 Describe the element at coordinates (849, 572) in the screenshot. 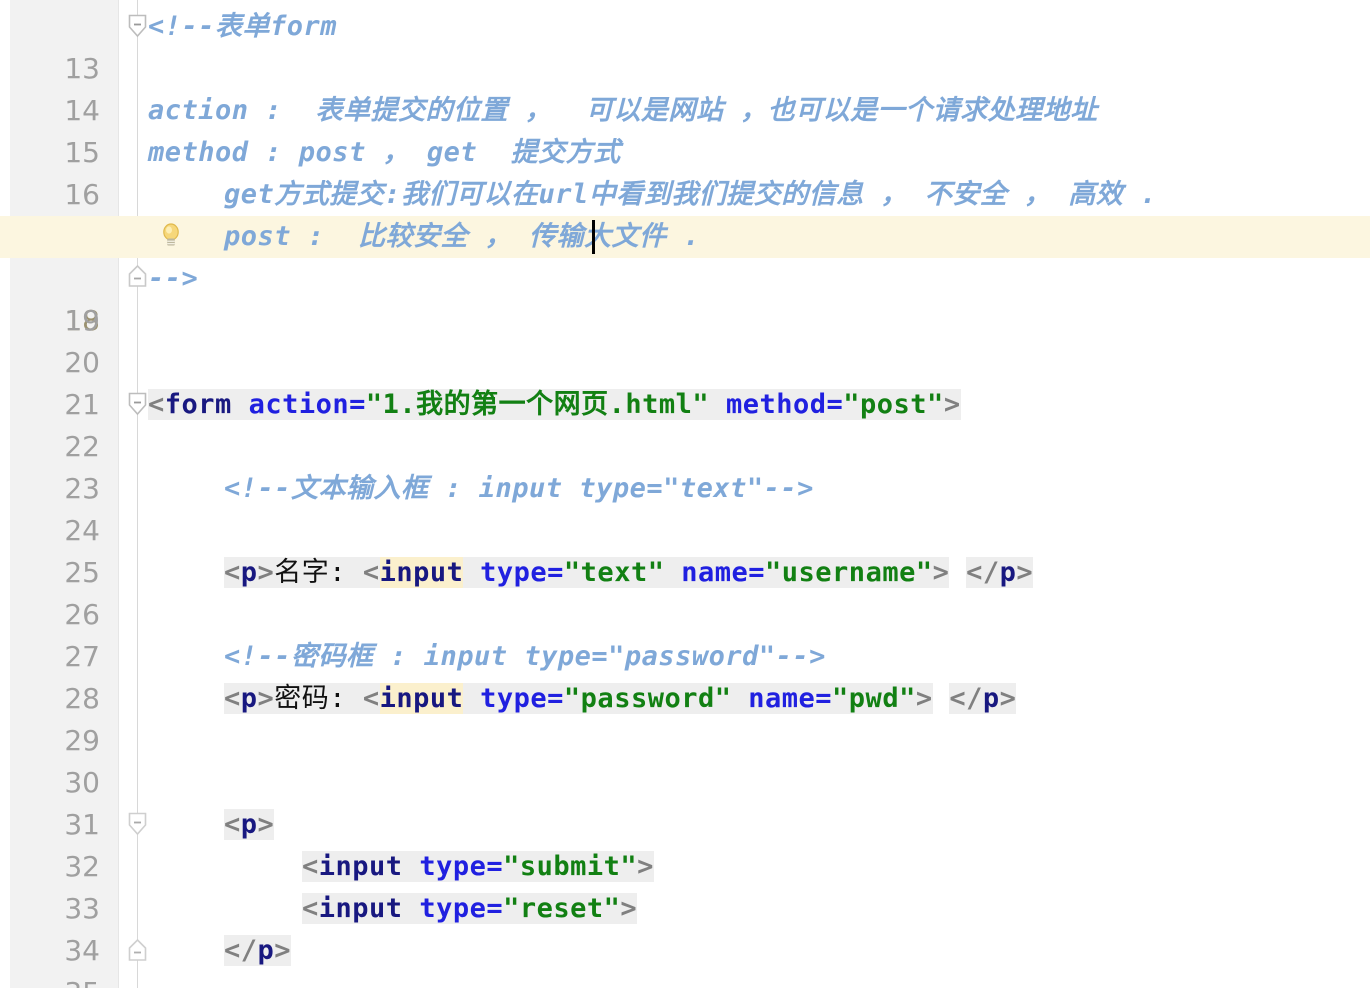

I see `string-value-token: "username"` at that location.